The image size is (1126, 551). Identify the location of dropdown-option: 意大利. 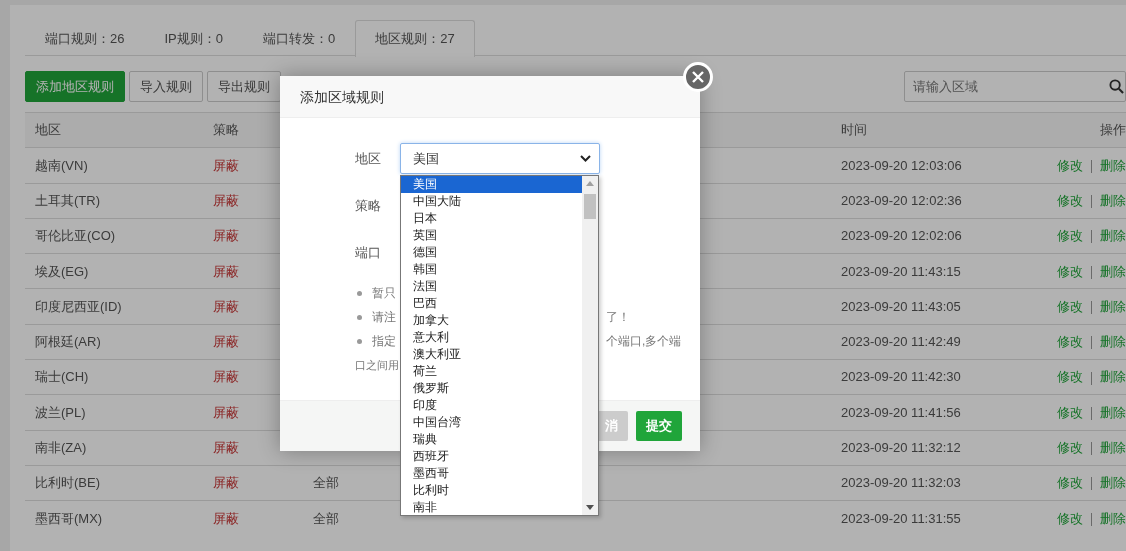
(491, 337).